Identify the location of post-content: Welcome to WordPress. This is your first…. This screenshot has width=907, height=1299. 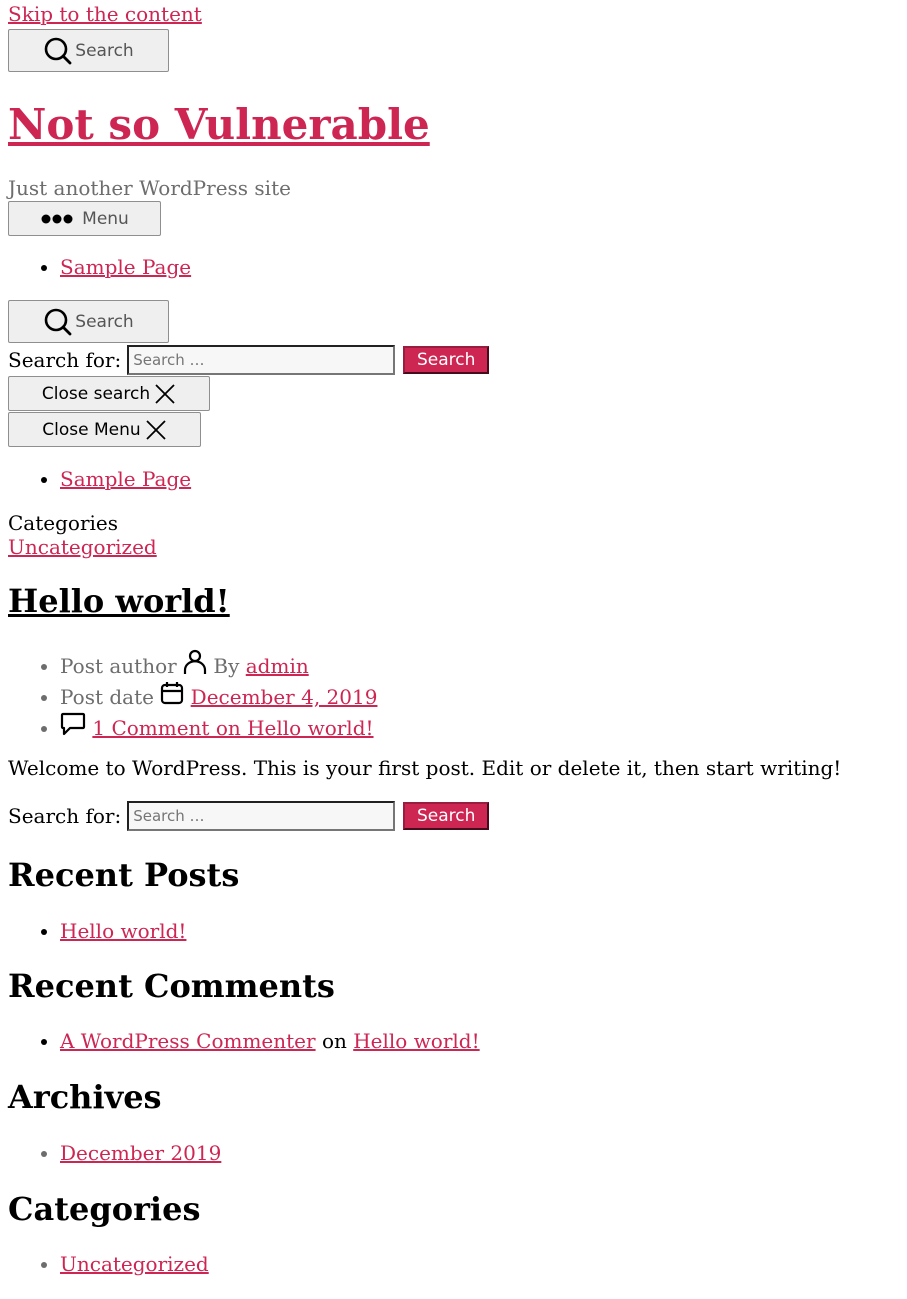
(425, 768).